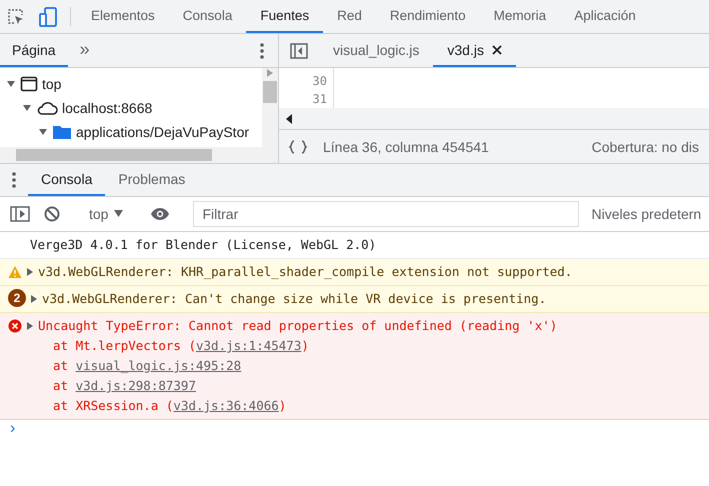  I want to click on source-link: visual_logic.js:495:28, so click(159, 365).